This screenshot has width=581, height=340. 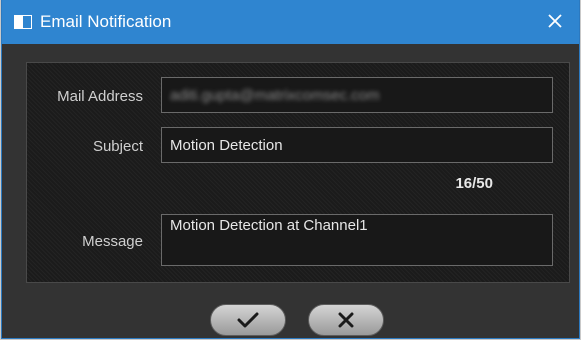 I want to click on close-button, so click(x=555, y=21).